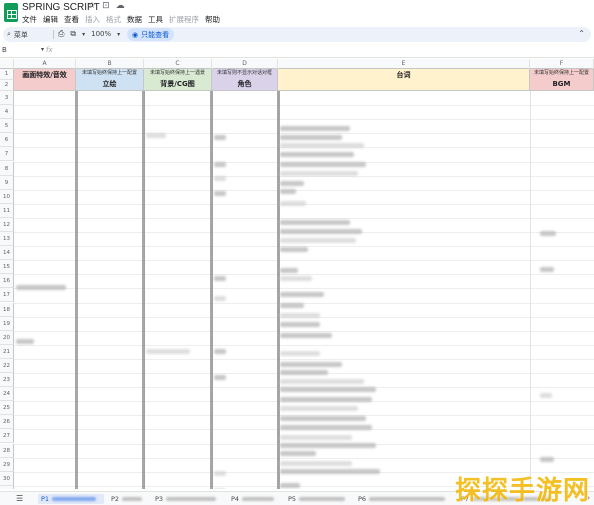  What do you see at coordinates (7, 168) in the screenshot?
I see `row-header: 8` at bounding box center [7, 168].